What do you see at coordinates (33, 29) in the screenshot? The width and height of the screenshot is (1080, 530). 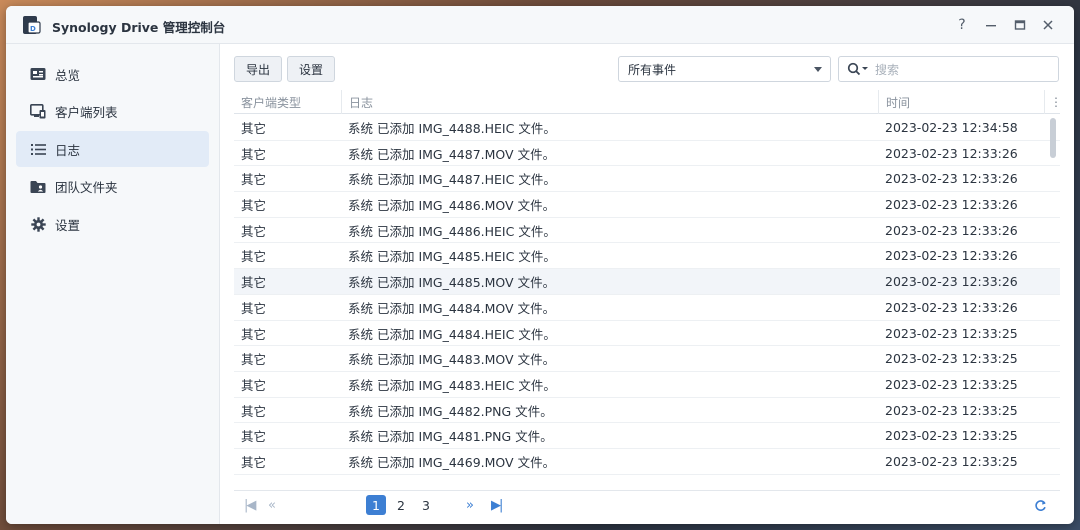 I see `svg-text: D` at bounding box center [33, 29].